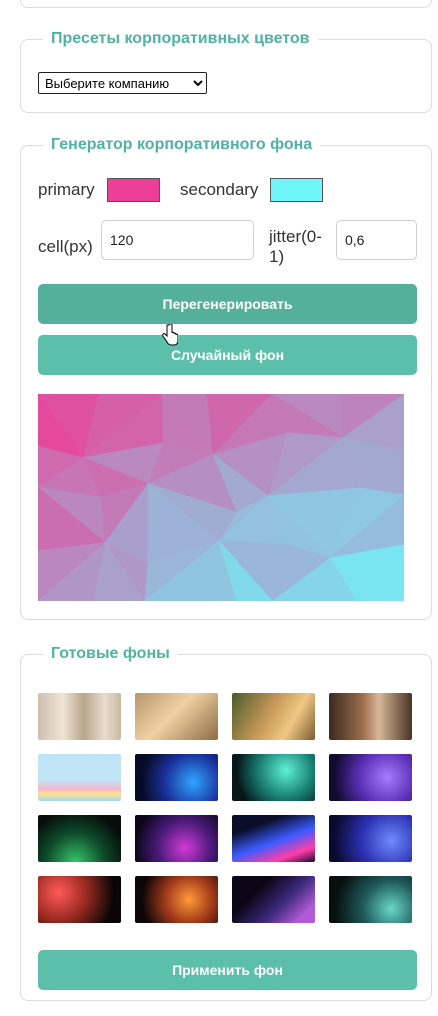  What do you see at coordinates (177, 240) in the screenshot?
I see `cell-input` at bounding box center [177, 240].